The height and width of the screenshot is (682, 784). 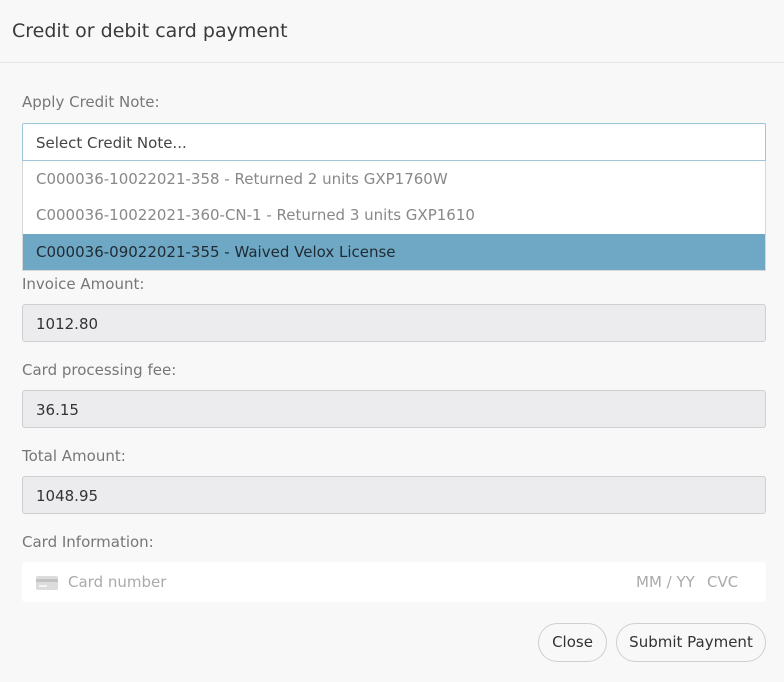 What do you see at coordinates (691, 642) in the screenshot?
I see `submit-payment-button: Submit Payment` at bounding box center [691, 642].